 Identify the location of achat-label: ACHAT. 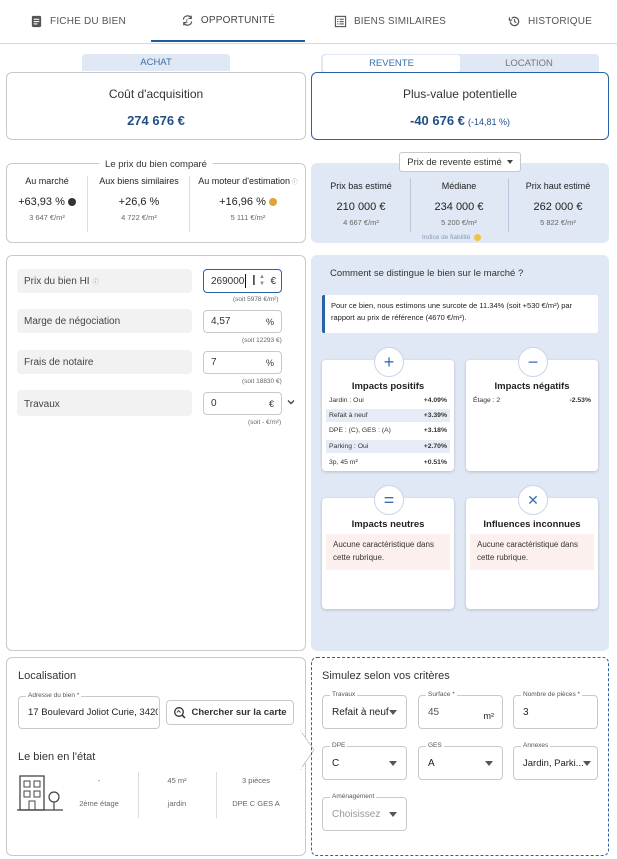
(156, 62).